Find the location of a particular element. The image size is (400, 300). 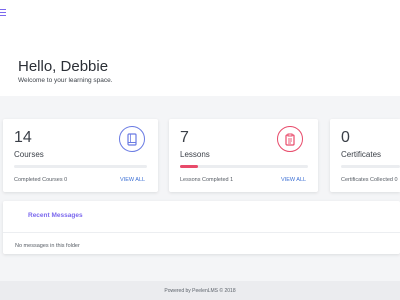

certificates-count: 0 is located at coordinates (345, 137).